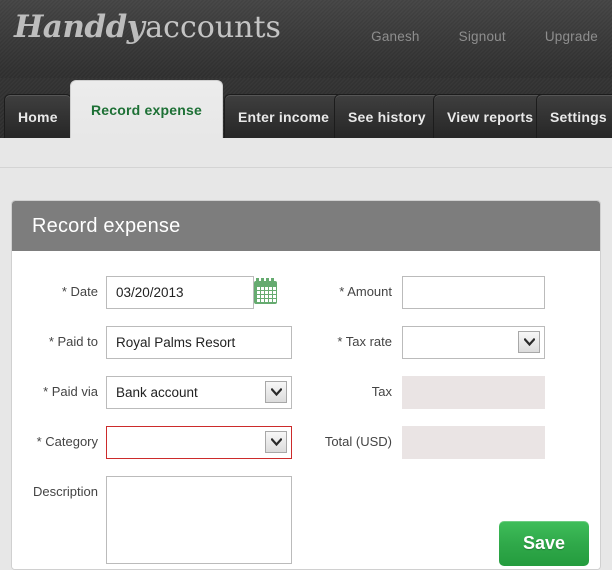  Describe the element at coordinates (199, 342) in the screenshot. I see `paid-to-input` at that location.